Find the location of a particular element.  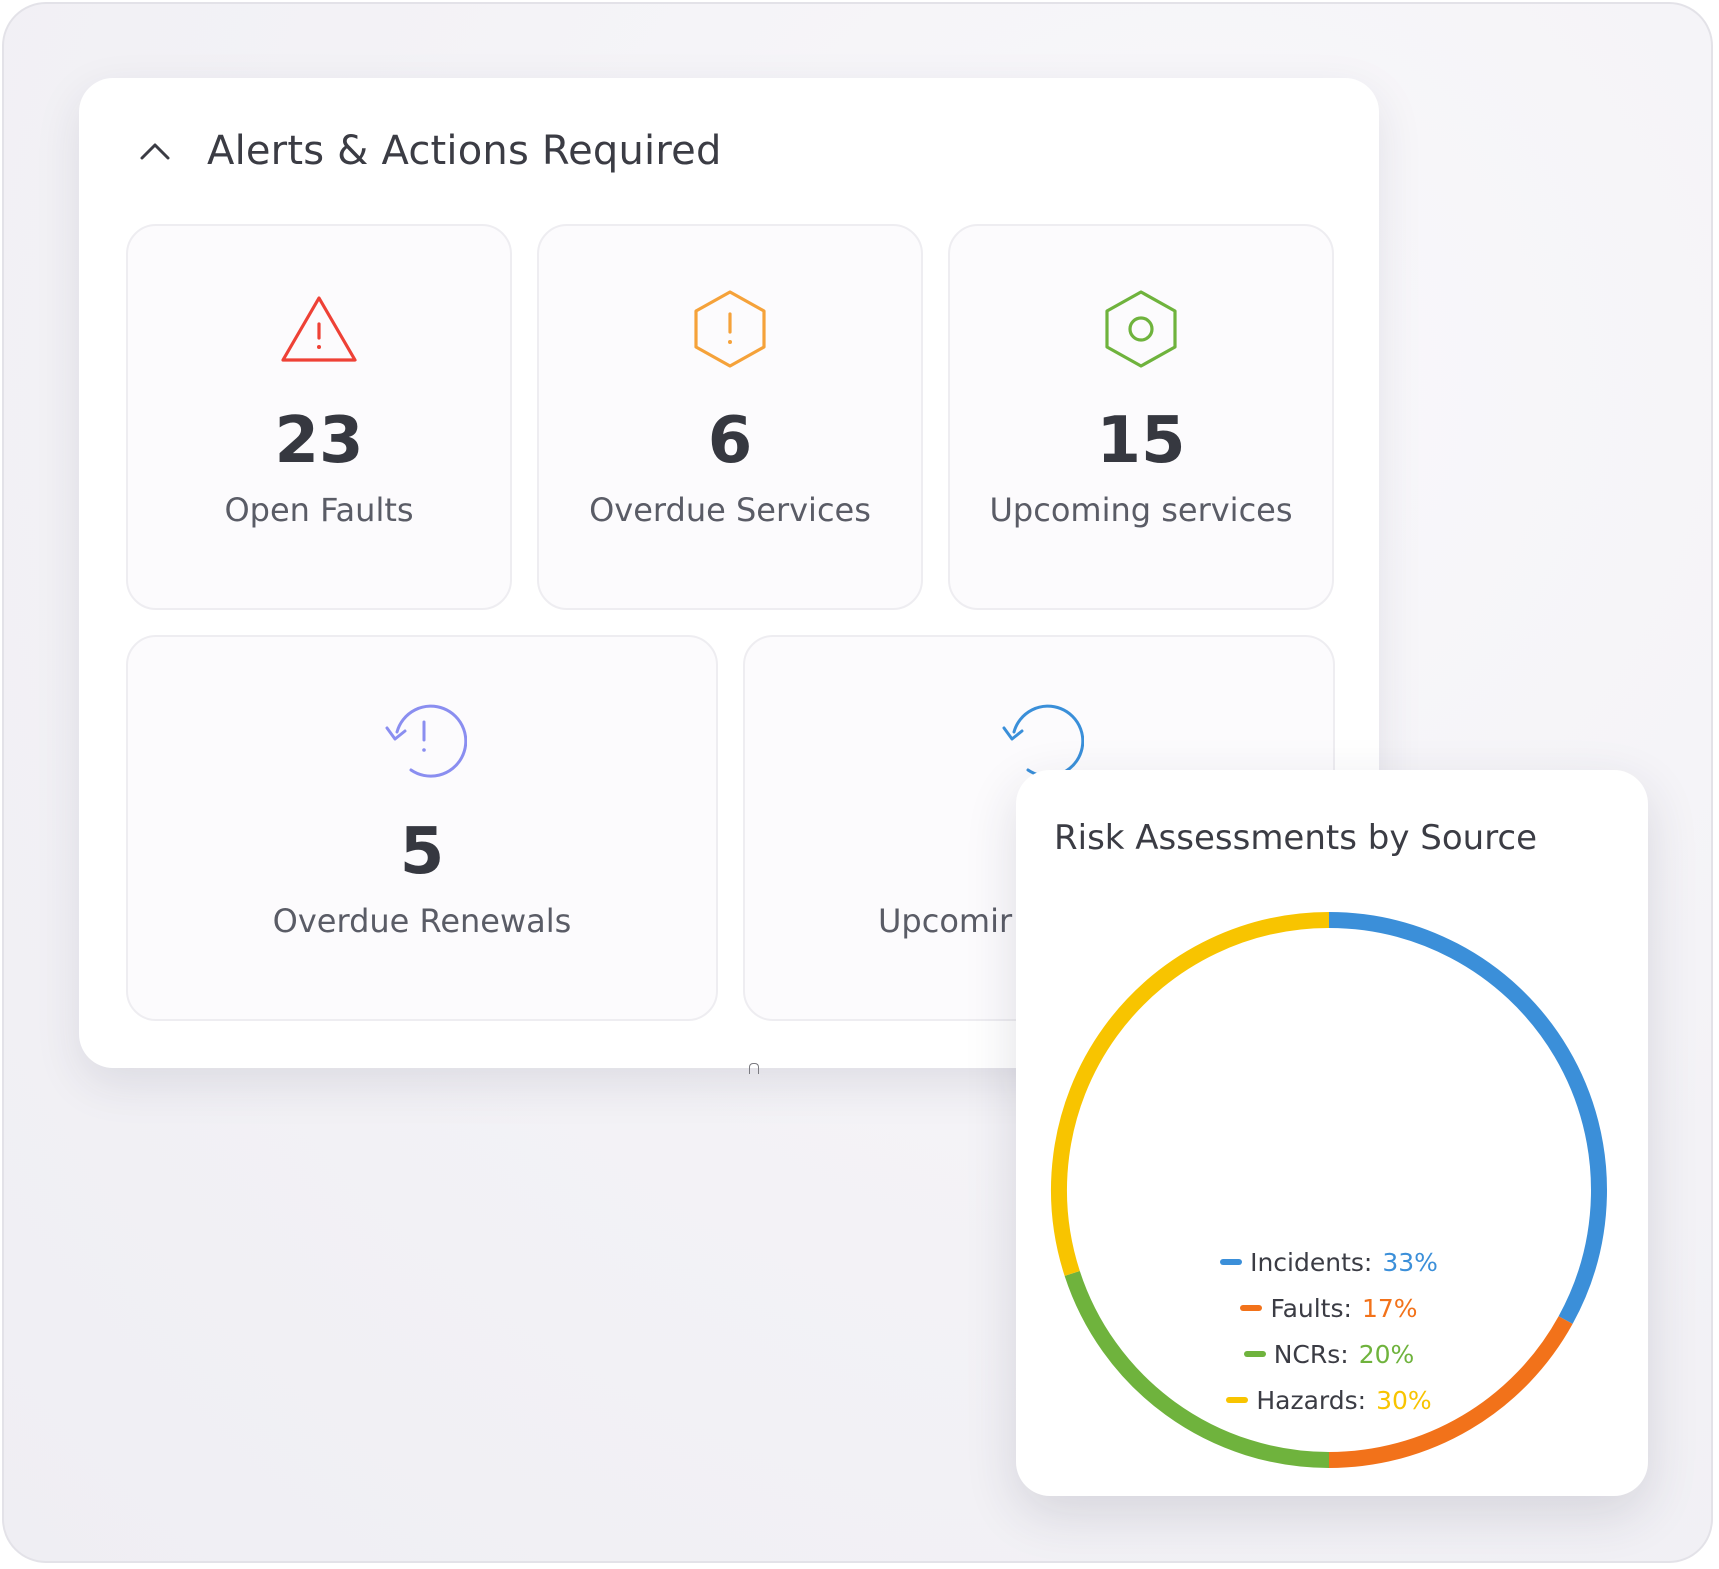

hex-nut-icon is located at coordinates (1141, 329).